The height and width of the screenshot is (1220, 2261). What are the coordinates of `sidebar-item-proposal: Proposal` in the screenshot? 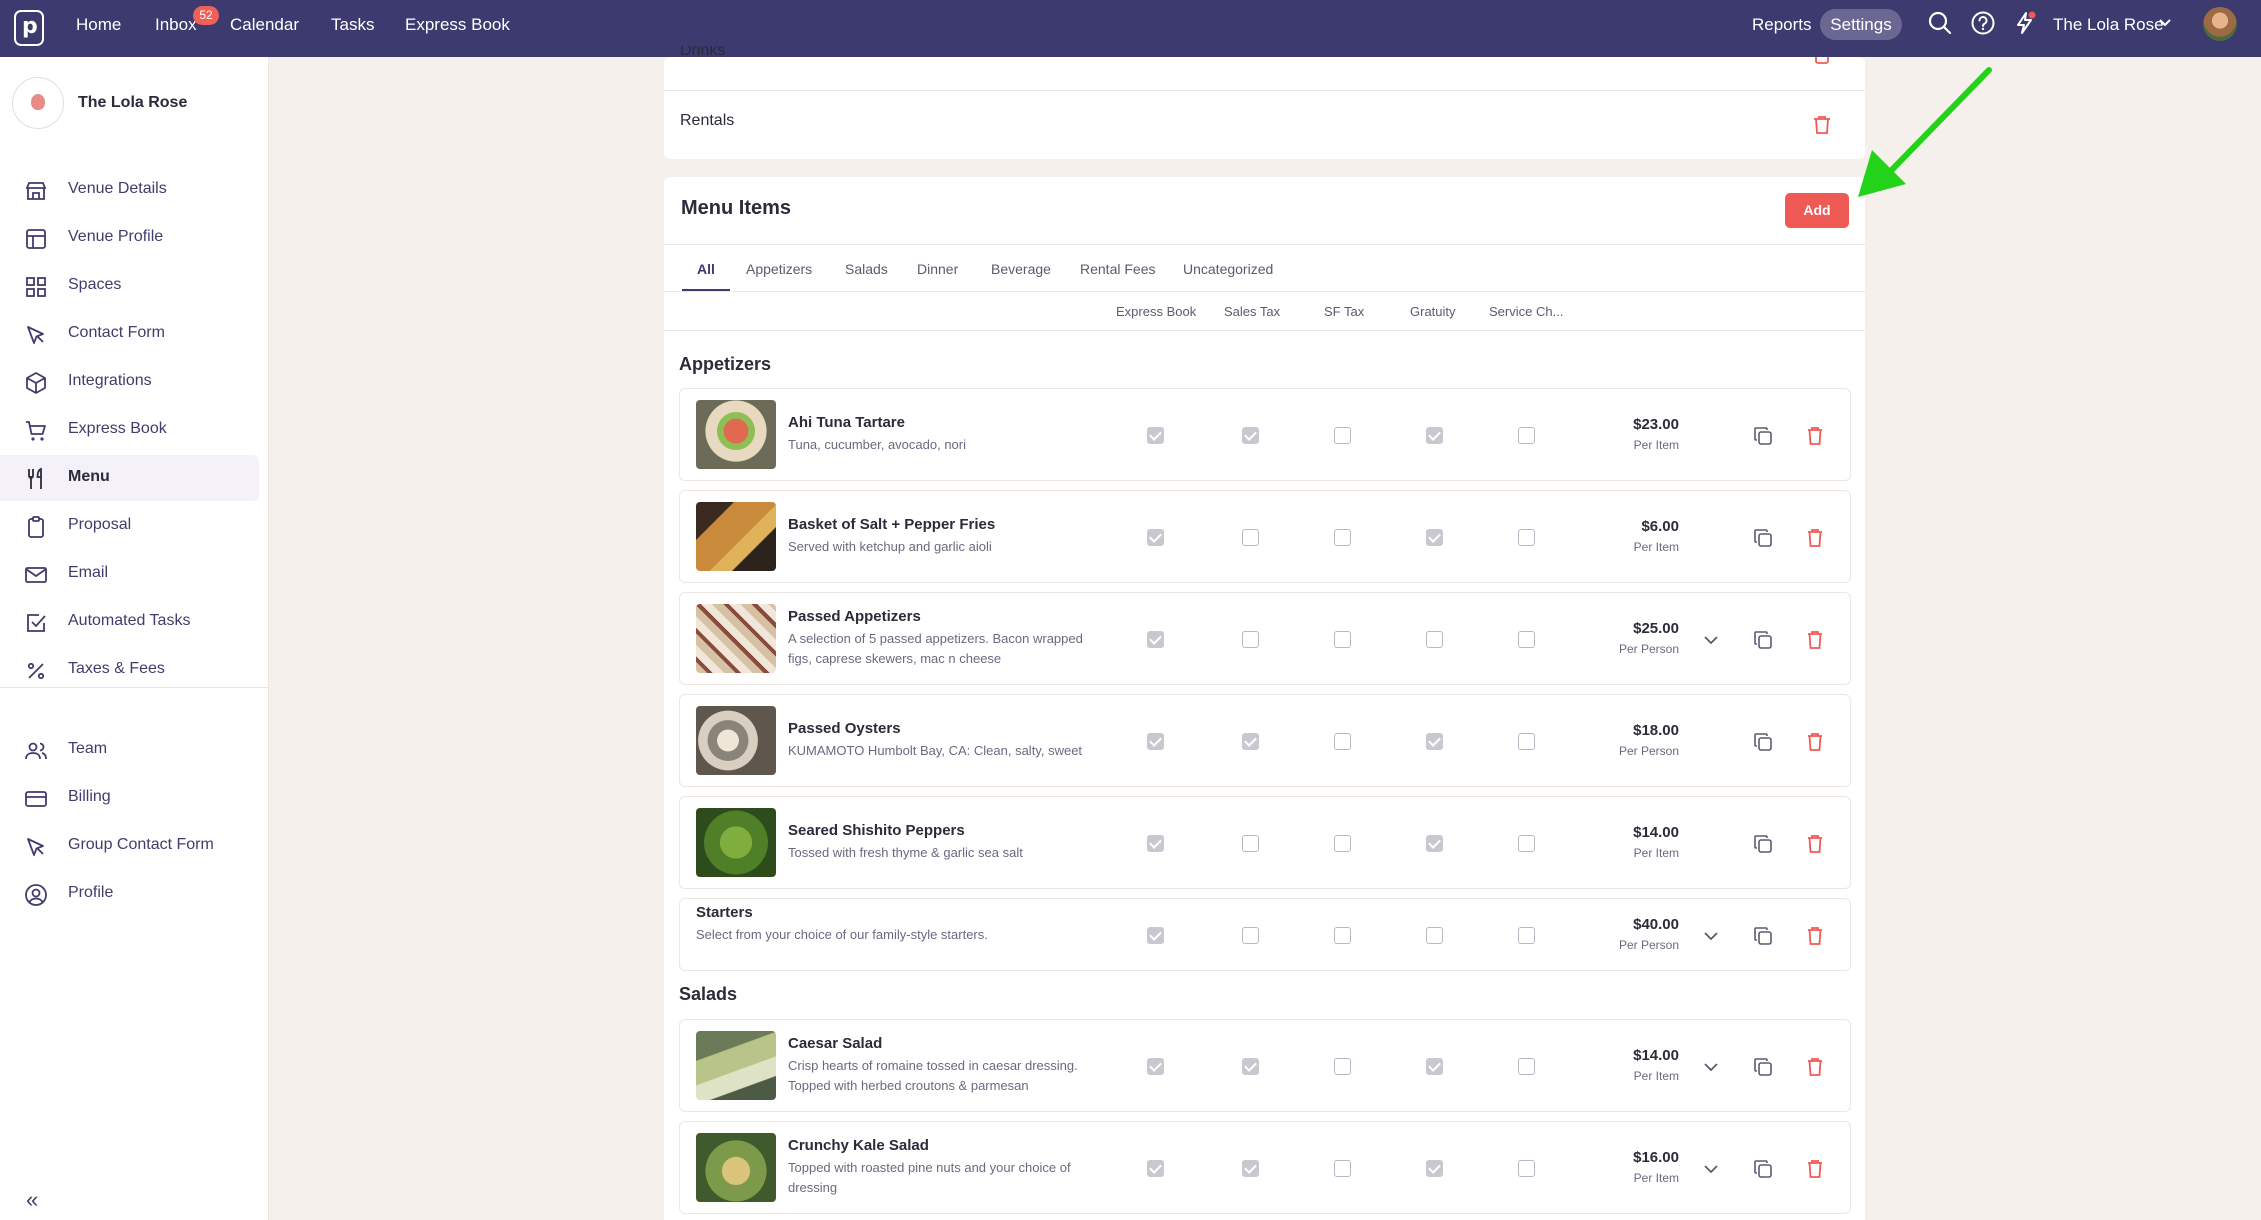 It's located at (129, 526).